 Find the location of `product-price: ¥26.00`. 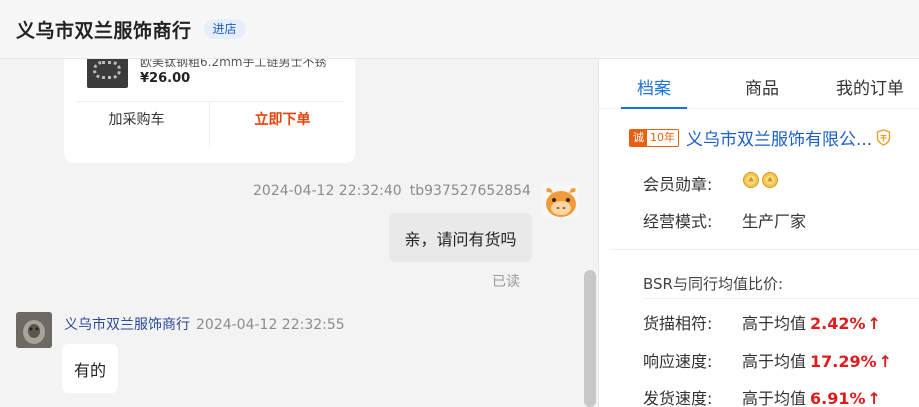

product-price: ¥26.00 is located at coordinates (165, 78).